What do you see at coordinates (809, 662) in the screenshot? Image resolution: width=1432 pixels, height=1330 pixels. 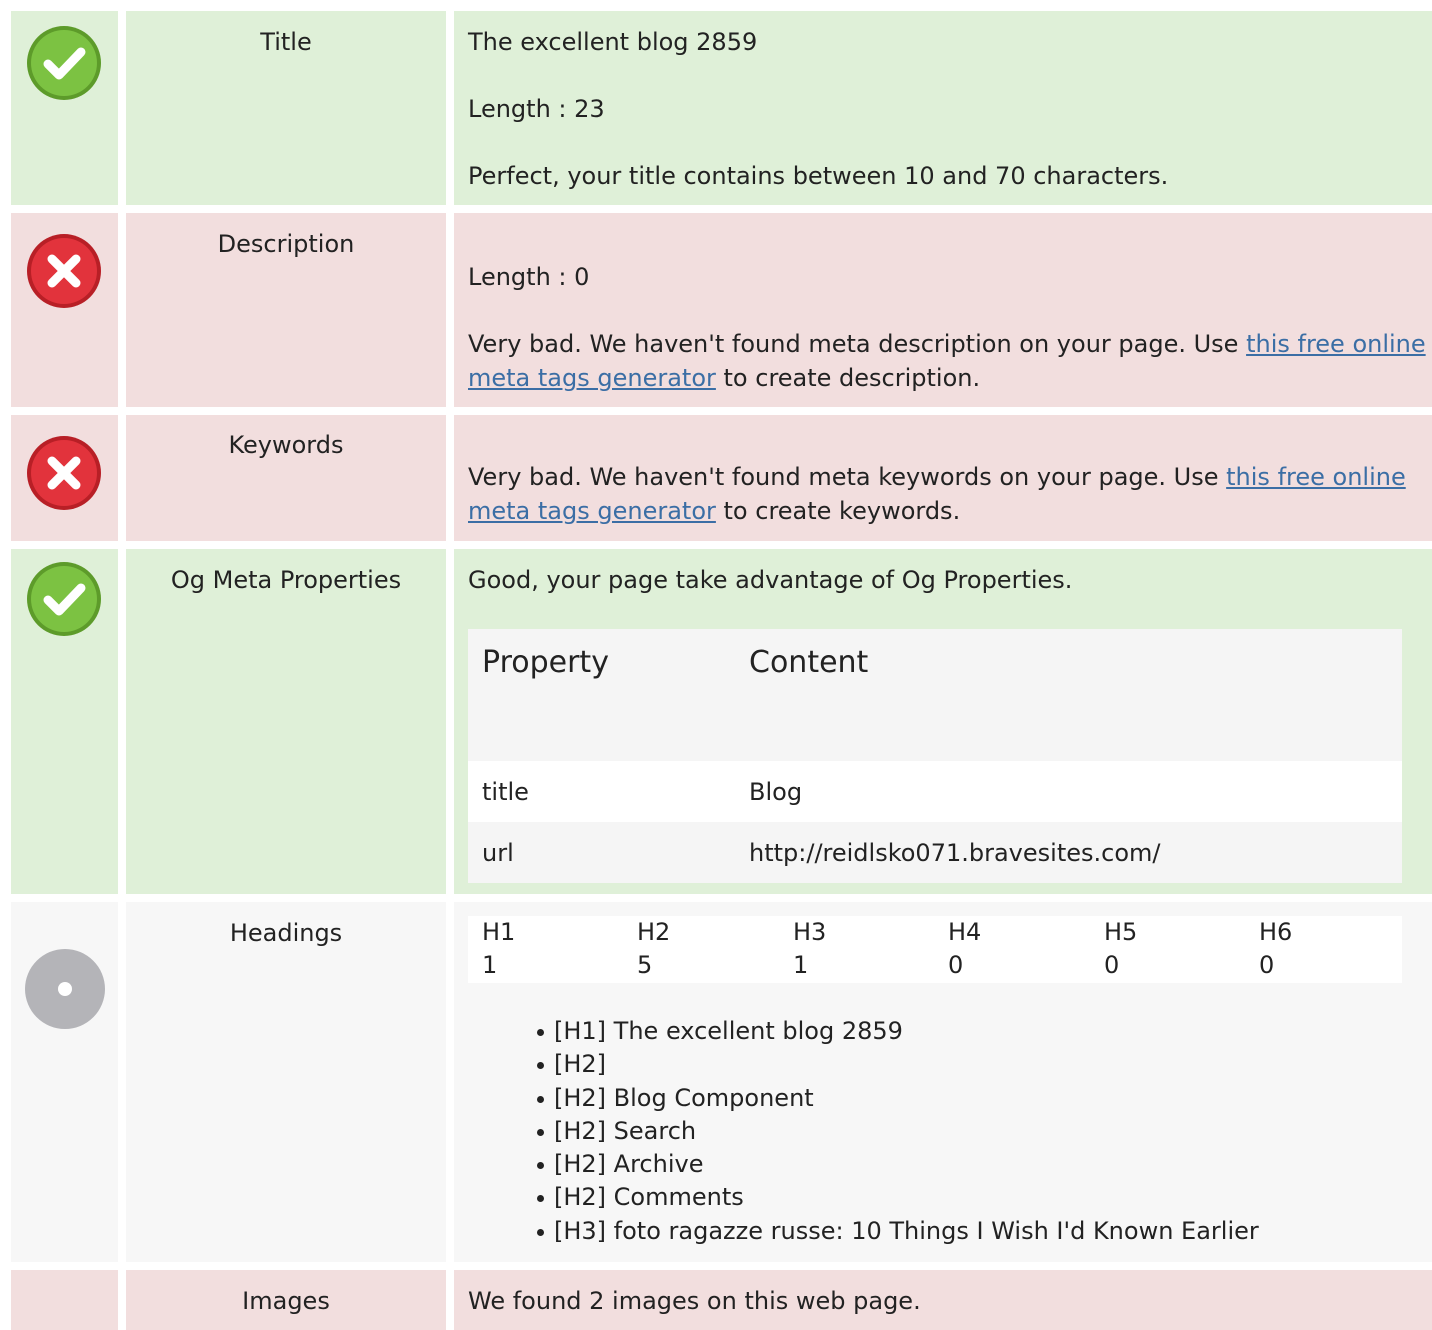 I see `column-header-content: Content` at bounding box center [809, 662].